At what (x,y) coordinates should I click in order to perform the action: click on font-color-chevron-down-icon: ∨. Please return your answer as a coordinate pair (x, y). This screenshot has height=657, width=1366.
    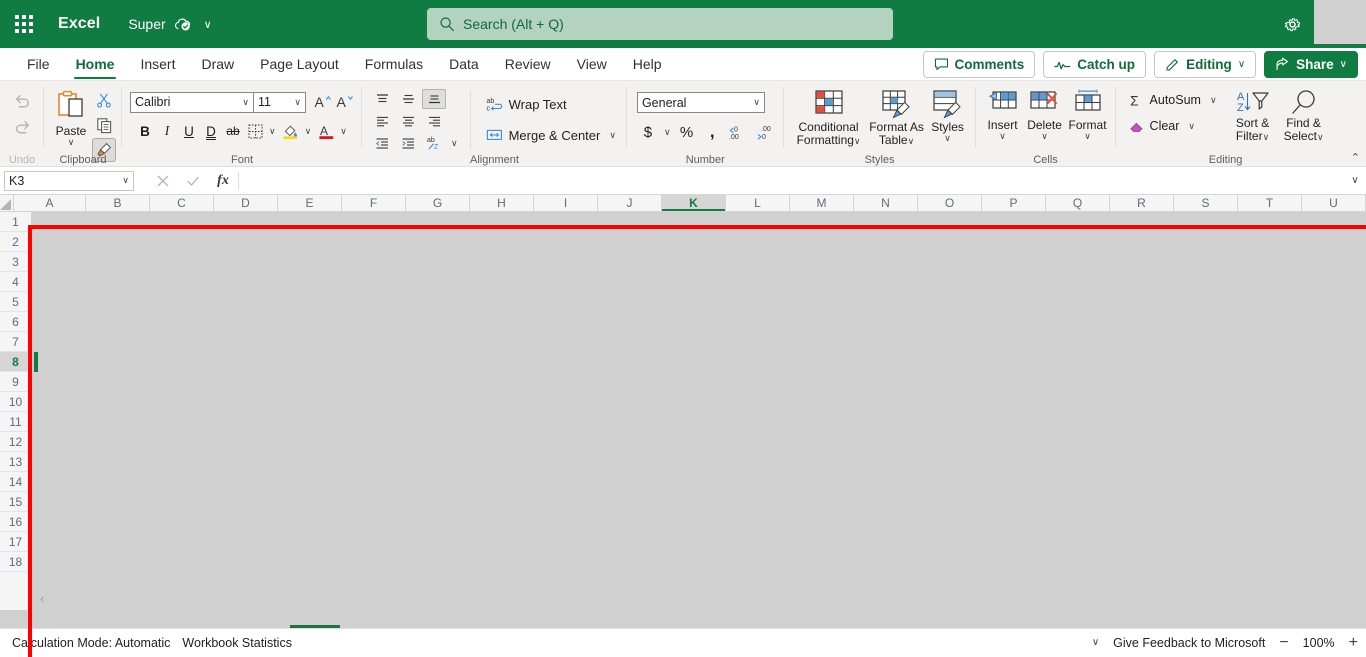
    Looking at the image, I should click on (343, 131).